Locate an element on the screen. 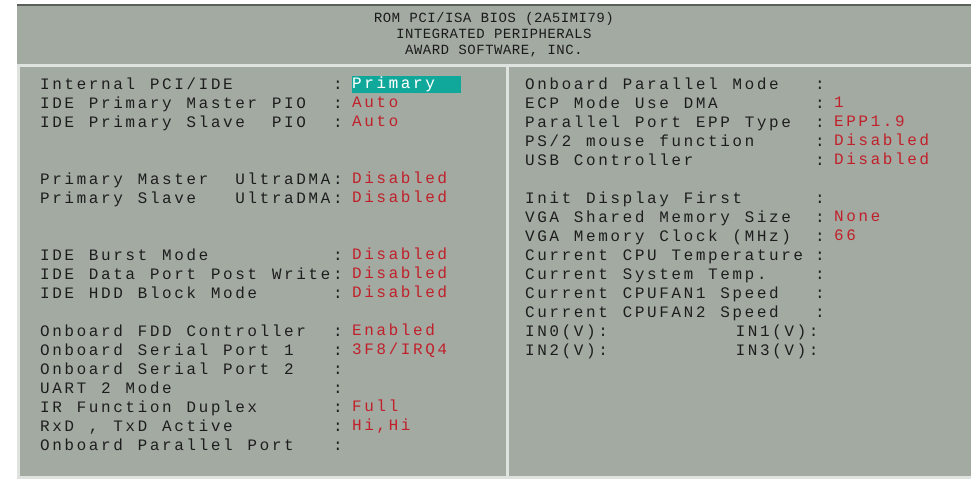 Image resolution: width=971 pixels, height=481 pixels. setting-label: USB Controller is located at coordinates (611, 161).